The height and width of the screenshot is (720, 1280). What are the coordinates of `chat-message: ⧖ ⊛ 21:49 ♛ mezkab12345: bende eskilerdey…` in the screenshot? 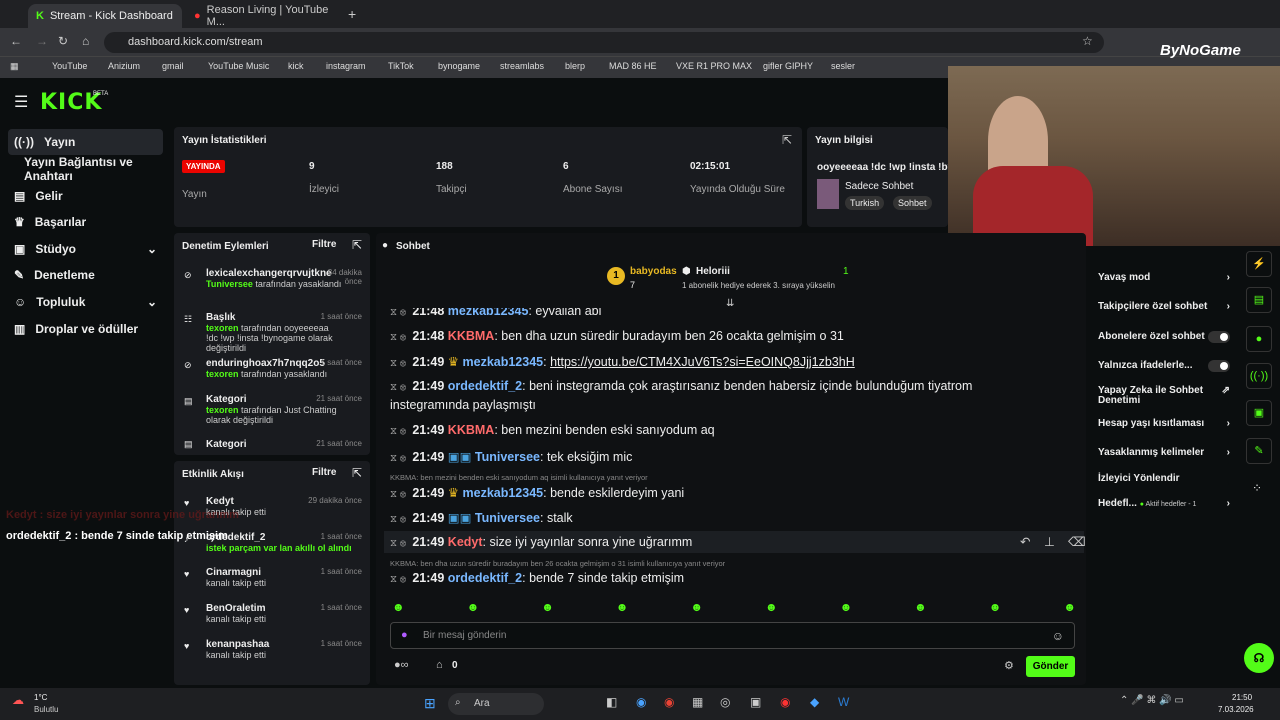 It's located at (735, 492).